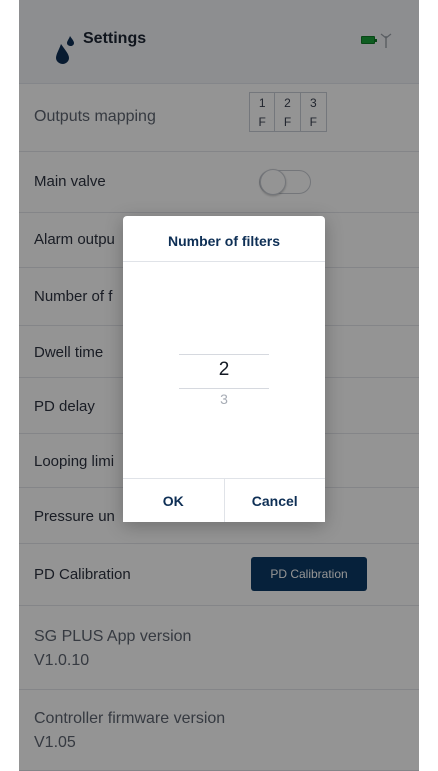 The width and height of the screenshot is (438, 771). I want to click on dialog-title: Number of filters, so click(224, 239).